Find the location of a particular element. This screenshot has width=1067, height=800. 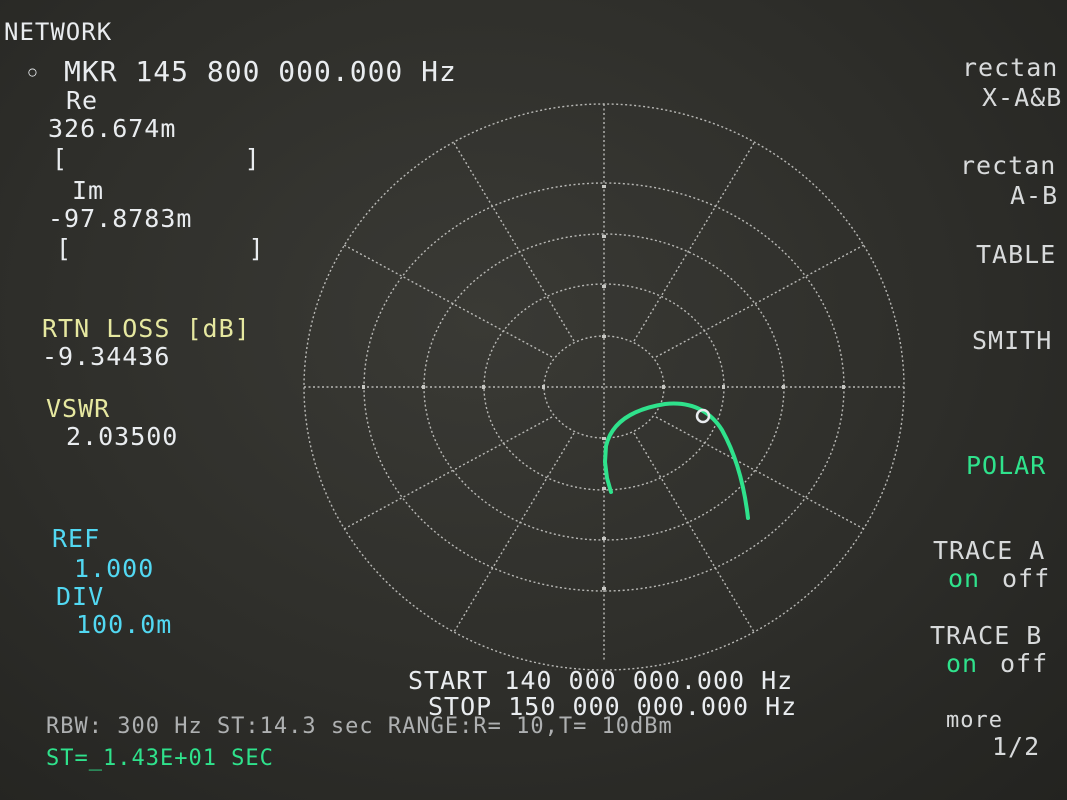

instrument-mode-title: NETWORK is located at coordinates (58, 32).